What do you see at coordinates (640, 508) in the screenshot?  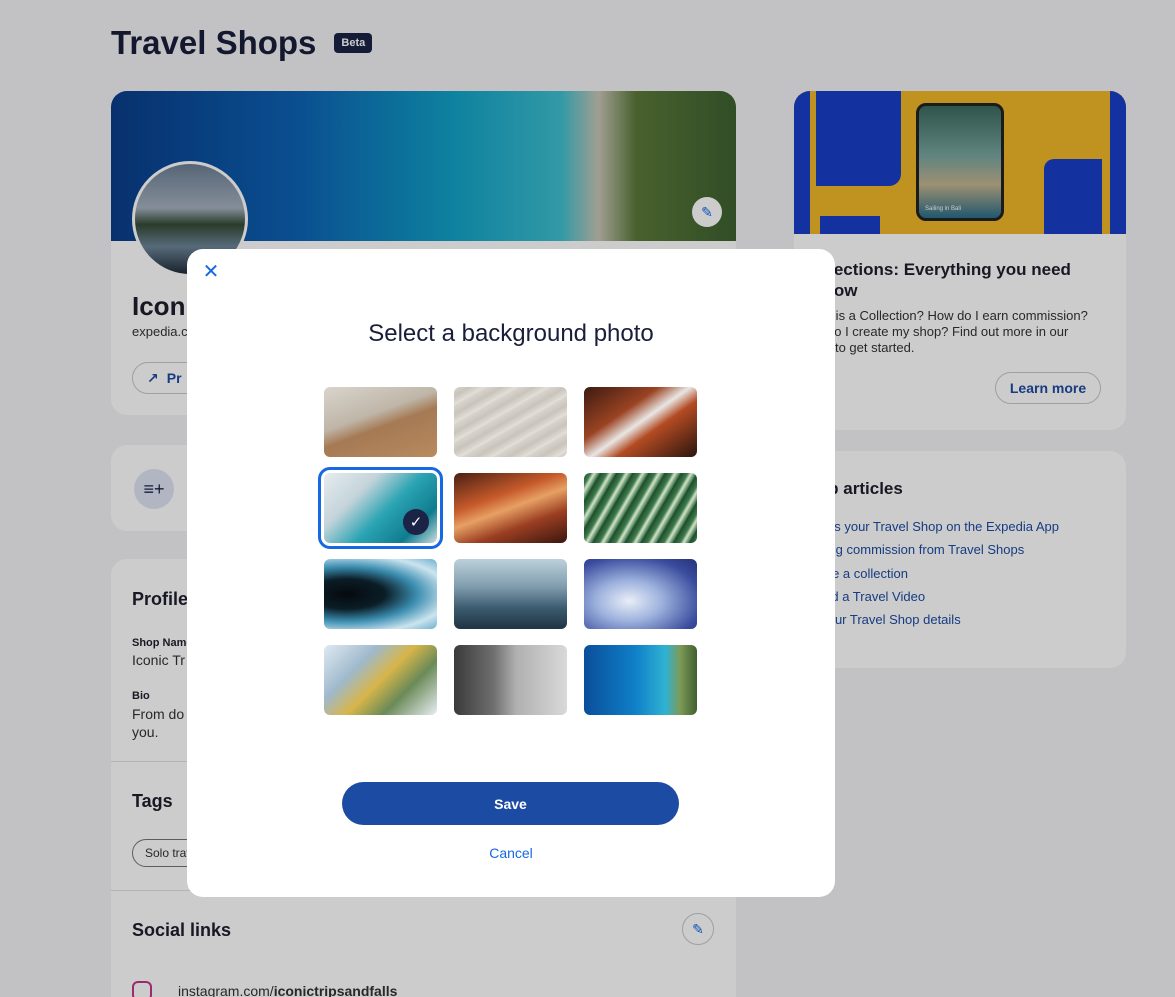 I see `green-leaves-photo` at bounding box center [640, 508].